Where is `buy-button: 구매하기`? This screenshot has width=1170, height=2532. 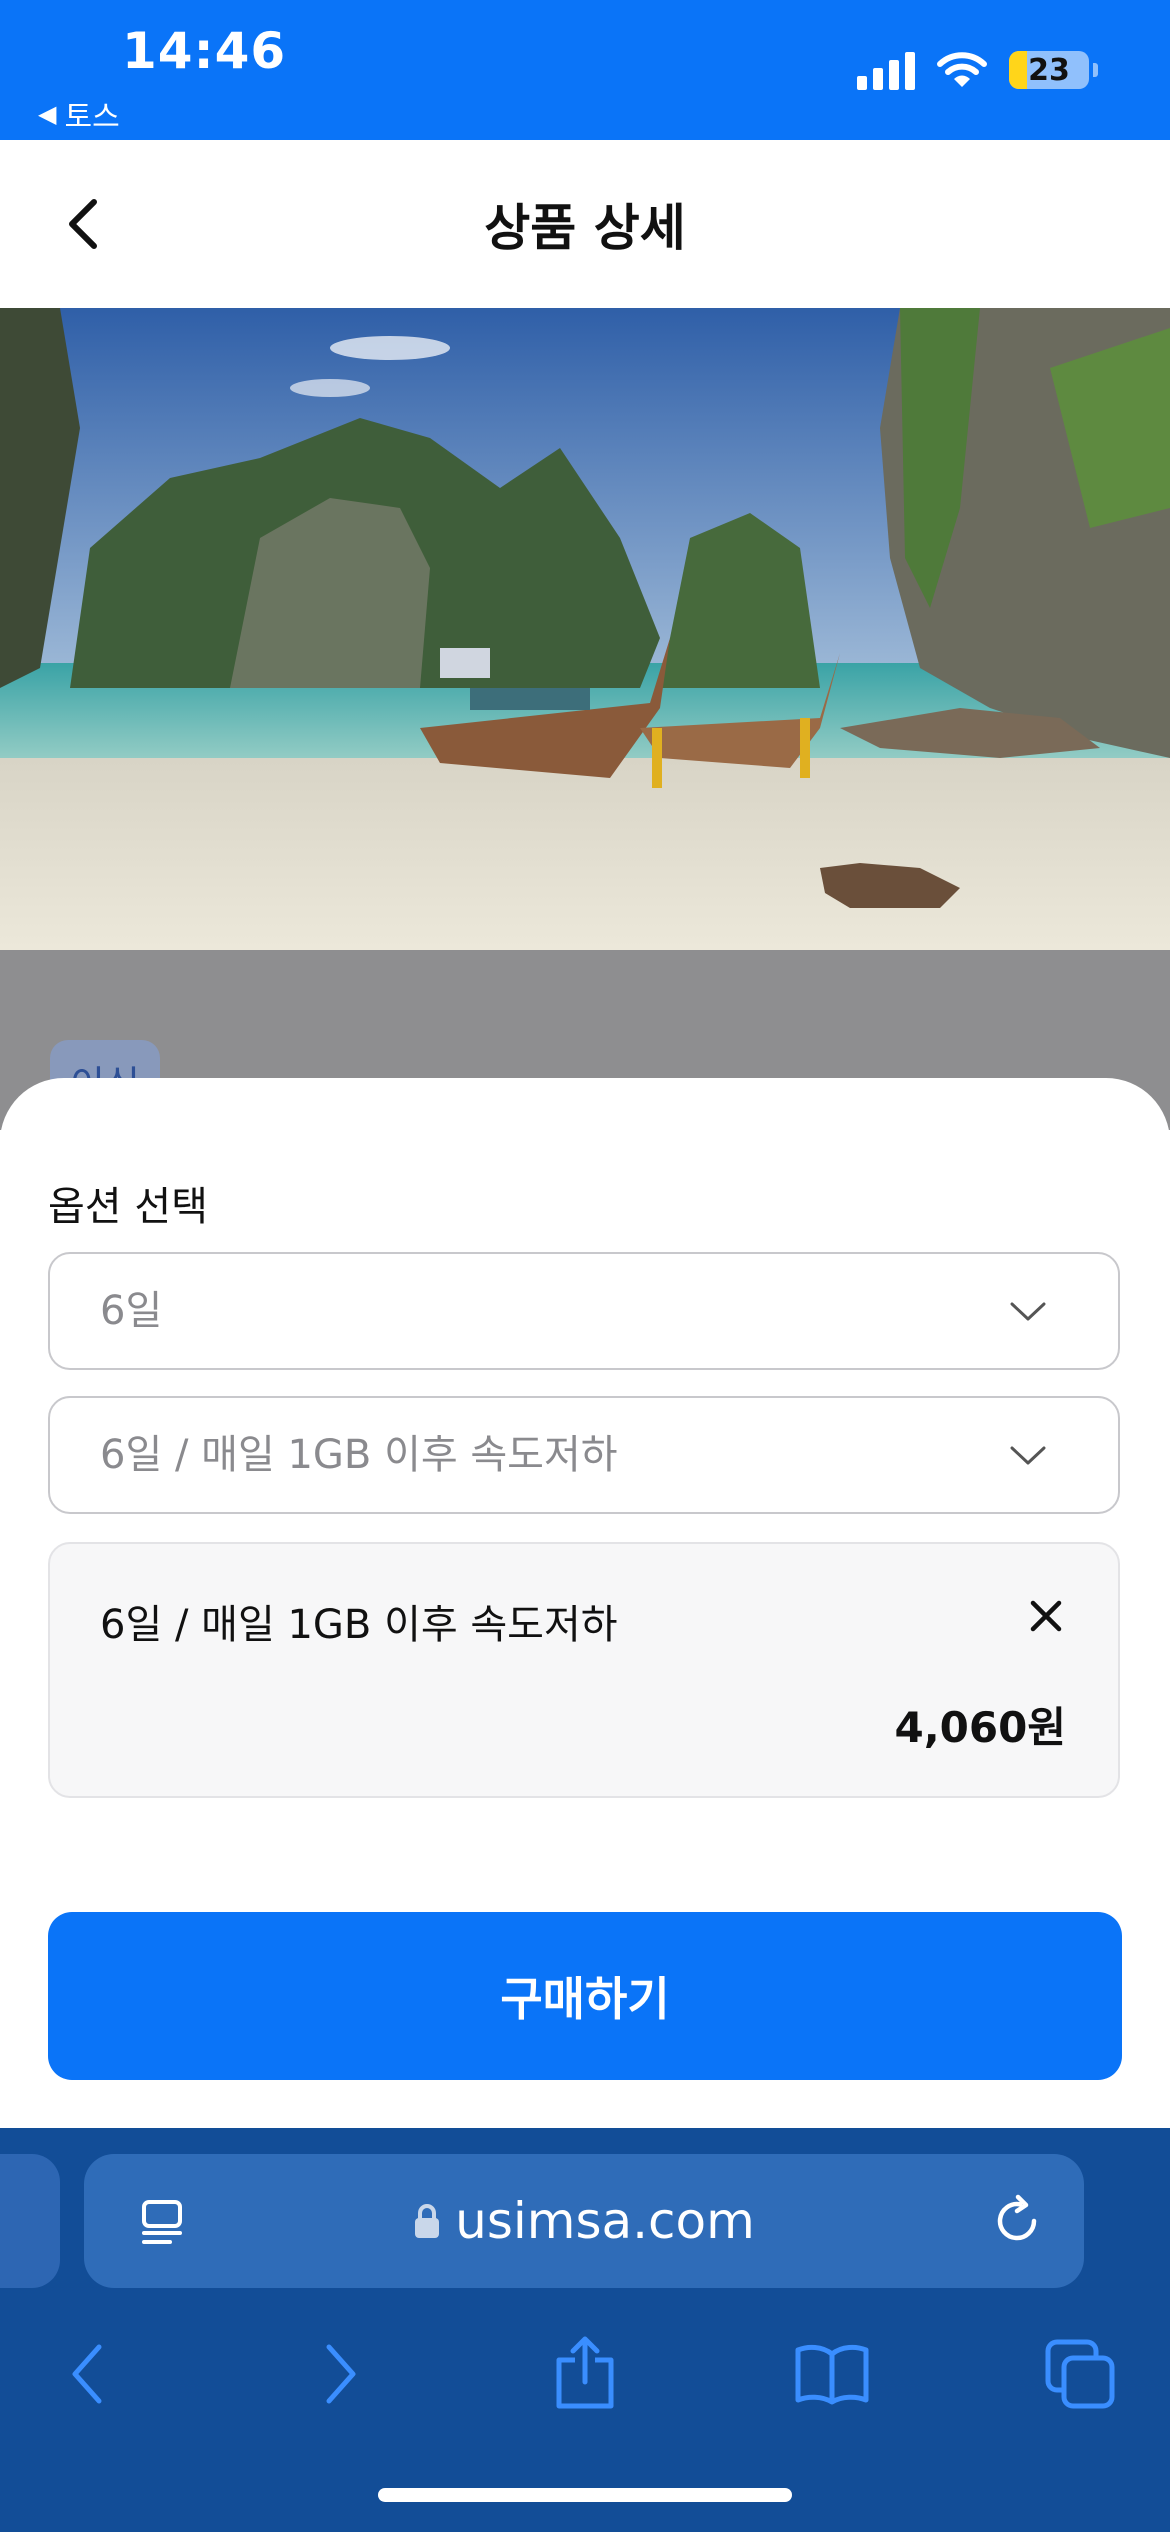 buy-button: 구매하기 is located at coordinates (585, 1996).